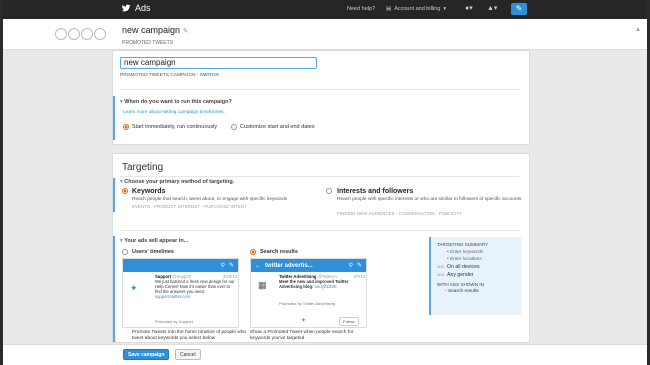 The height and width of the screenshot is (365, 650). I want to click on campaign-name-input: new campaign, so click(218, 63).